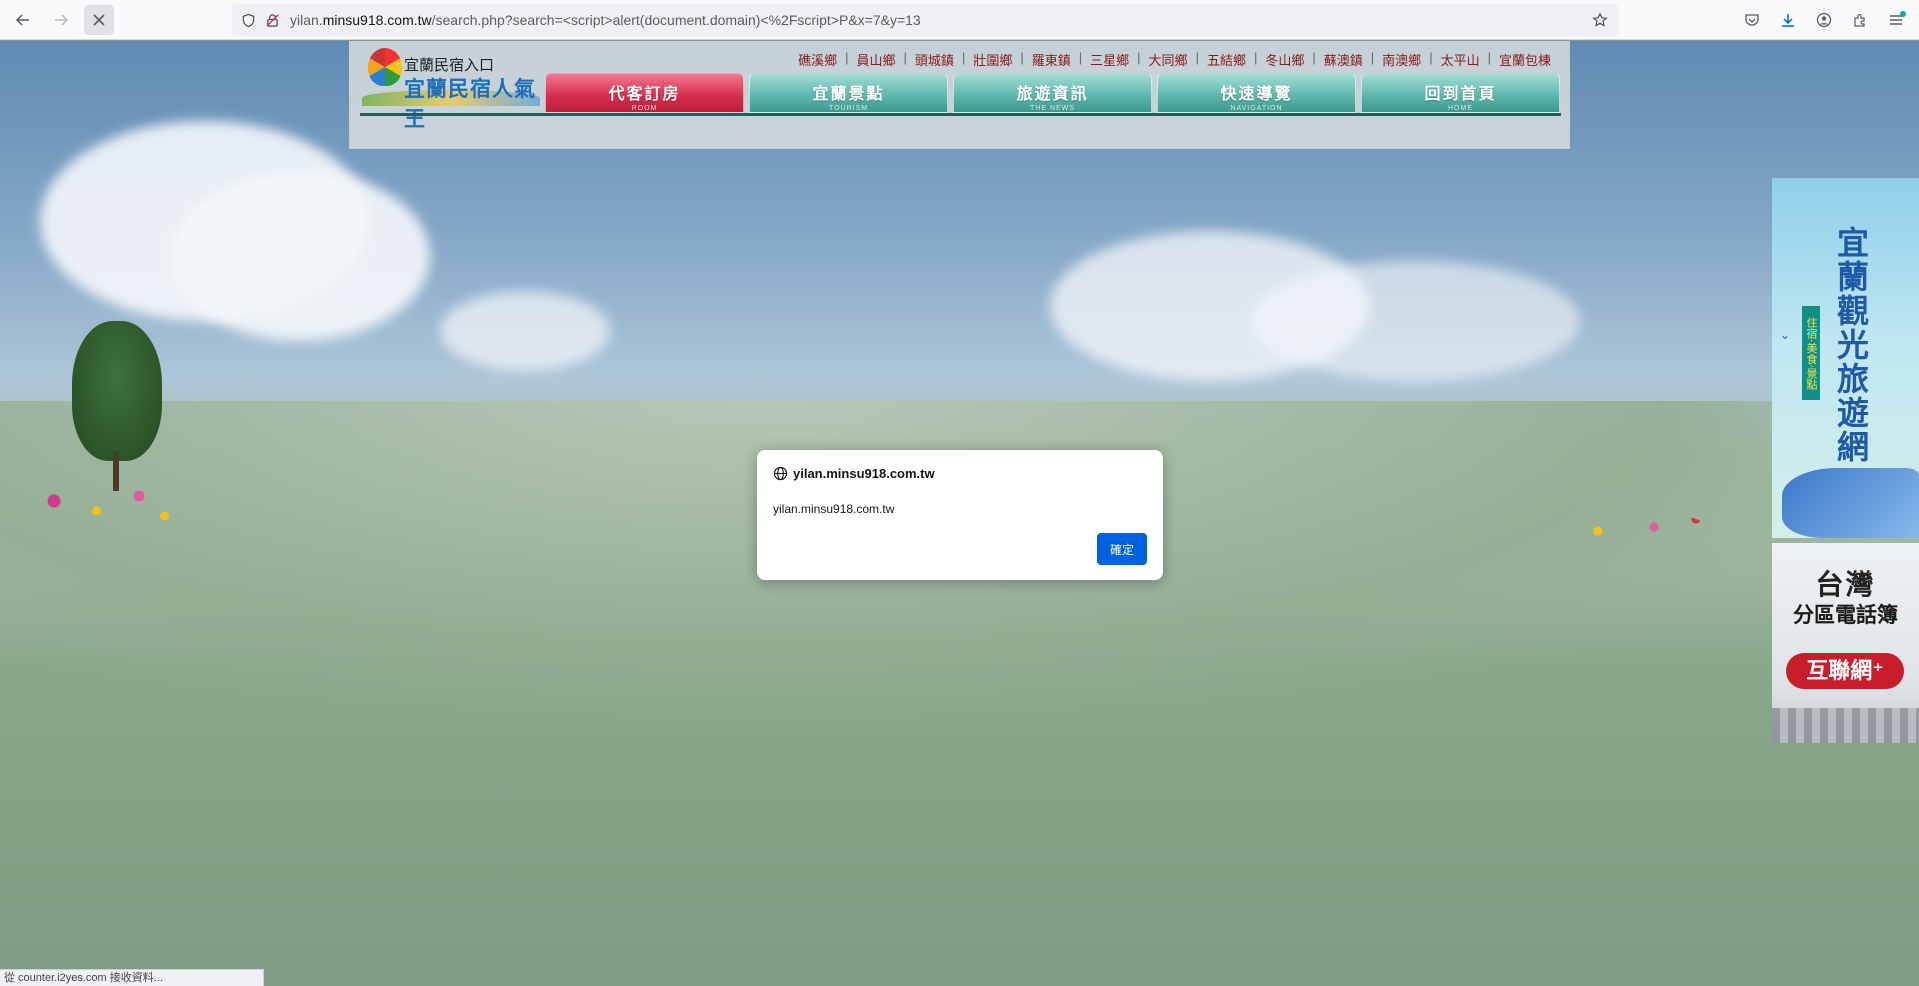 The width and height of the screenshot is (1919, 986). I want to click on bookmark-star-icon, so click(1600, 22).